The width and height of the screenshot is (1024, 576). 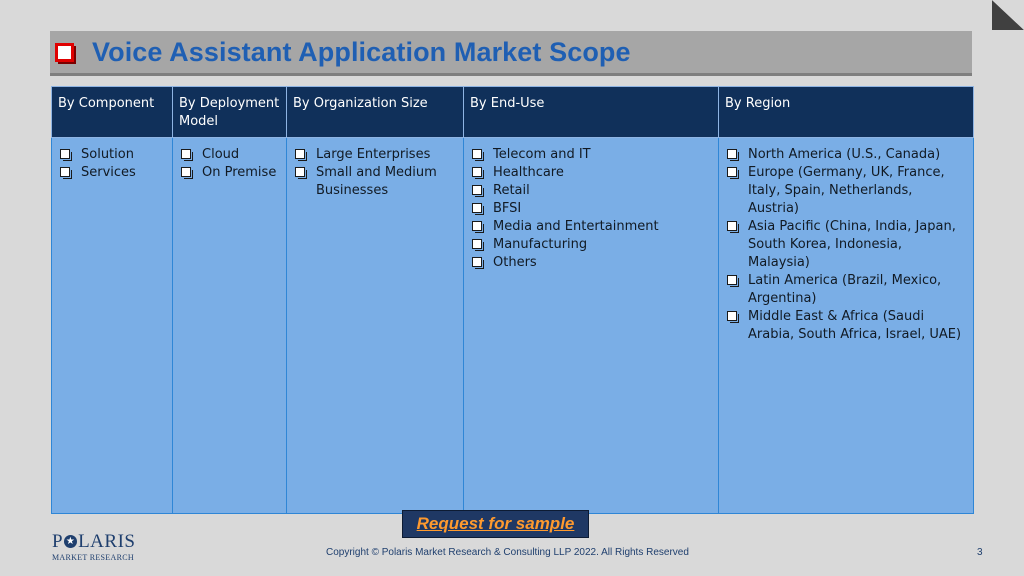 I want to click on logo-tagline: MARKET RESEARCH, so click(x=93, y=557).